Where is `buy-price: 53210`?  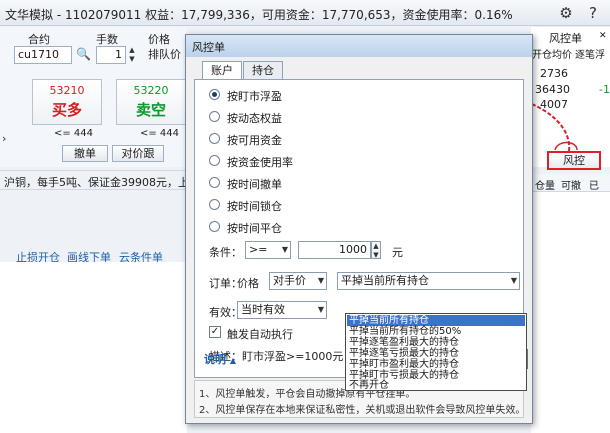 buy-price: 53210 is located at coordinates (67, 90).